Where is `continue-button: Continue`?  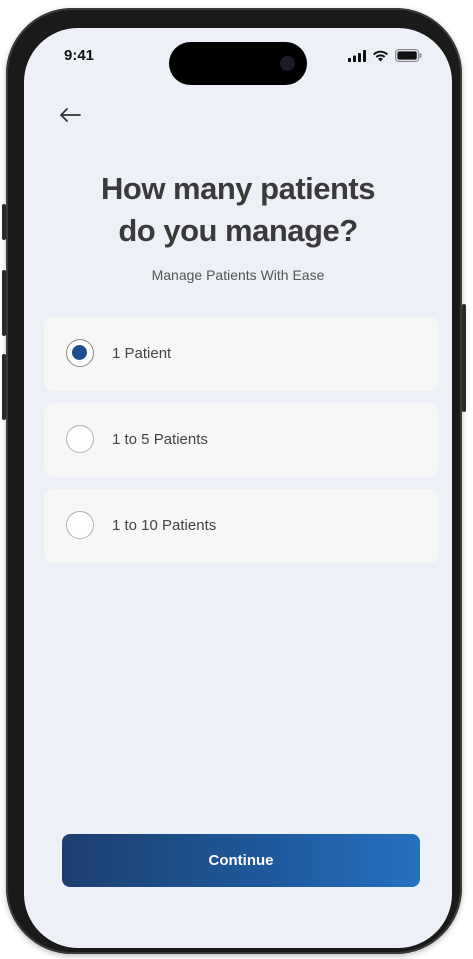
continue-button: Continue is located at coordinates (241, 860).